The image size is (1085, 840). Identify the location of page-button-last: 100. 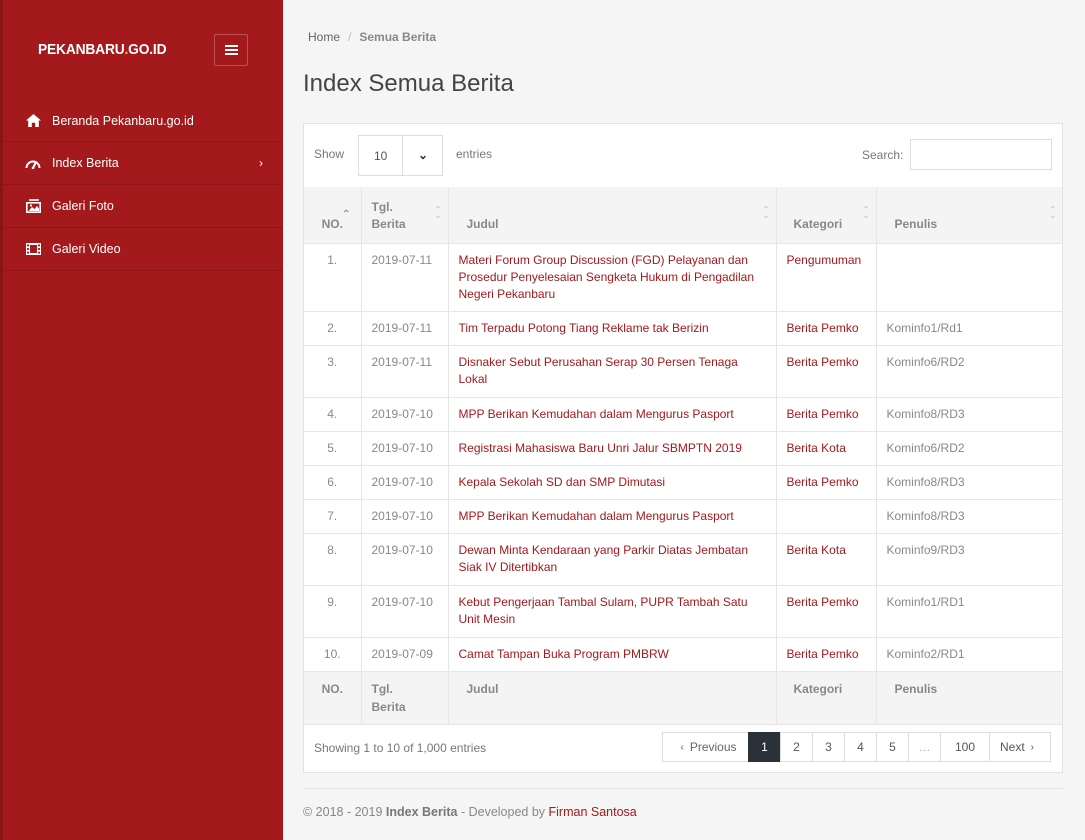
(965, 747).